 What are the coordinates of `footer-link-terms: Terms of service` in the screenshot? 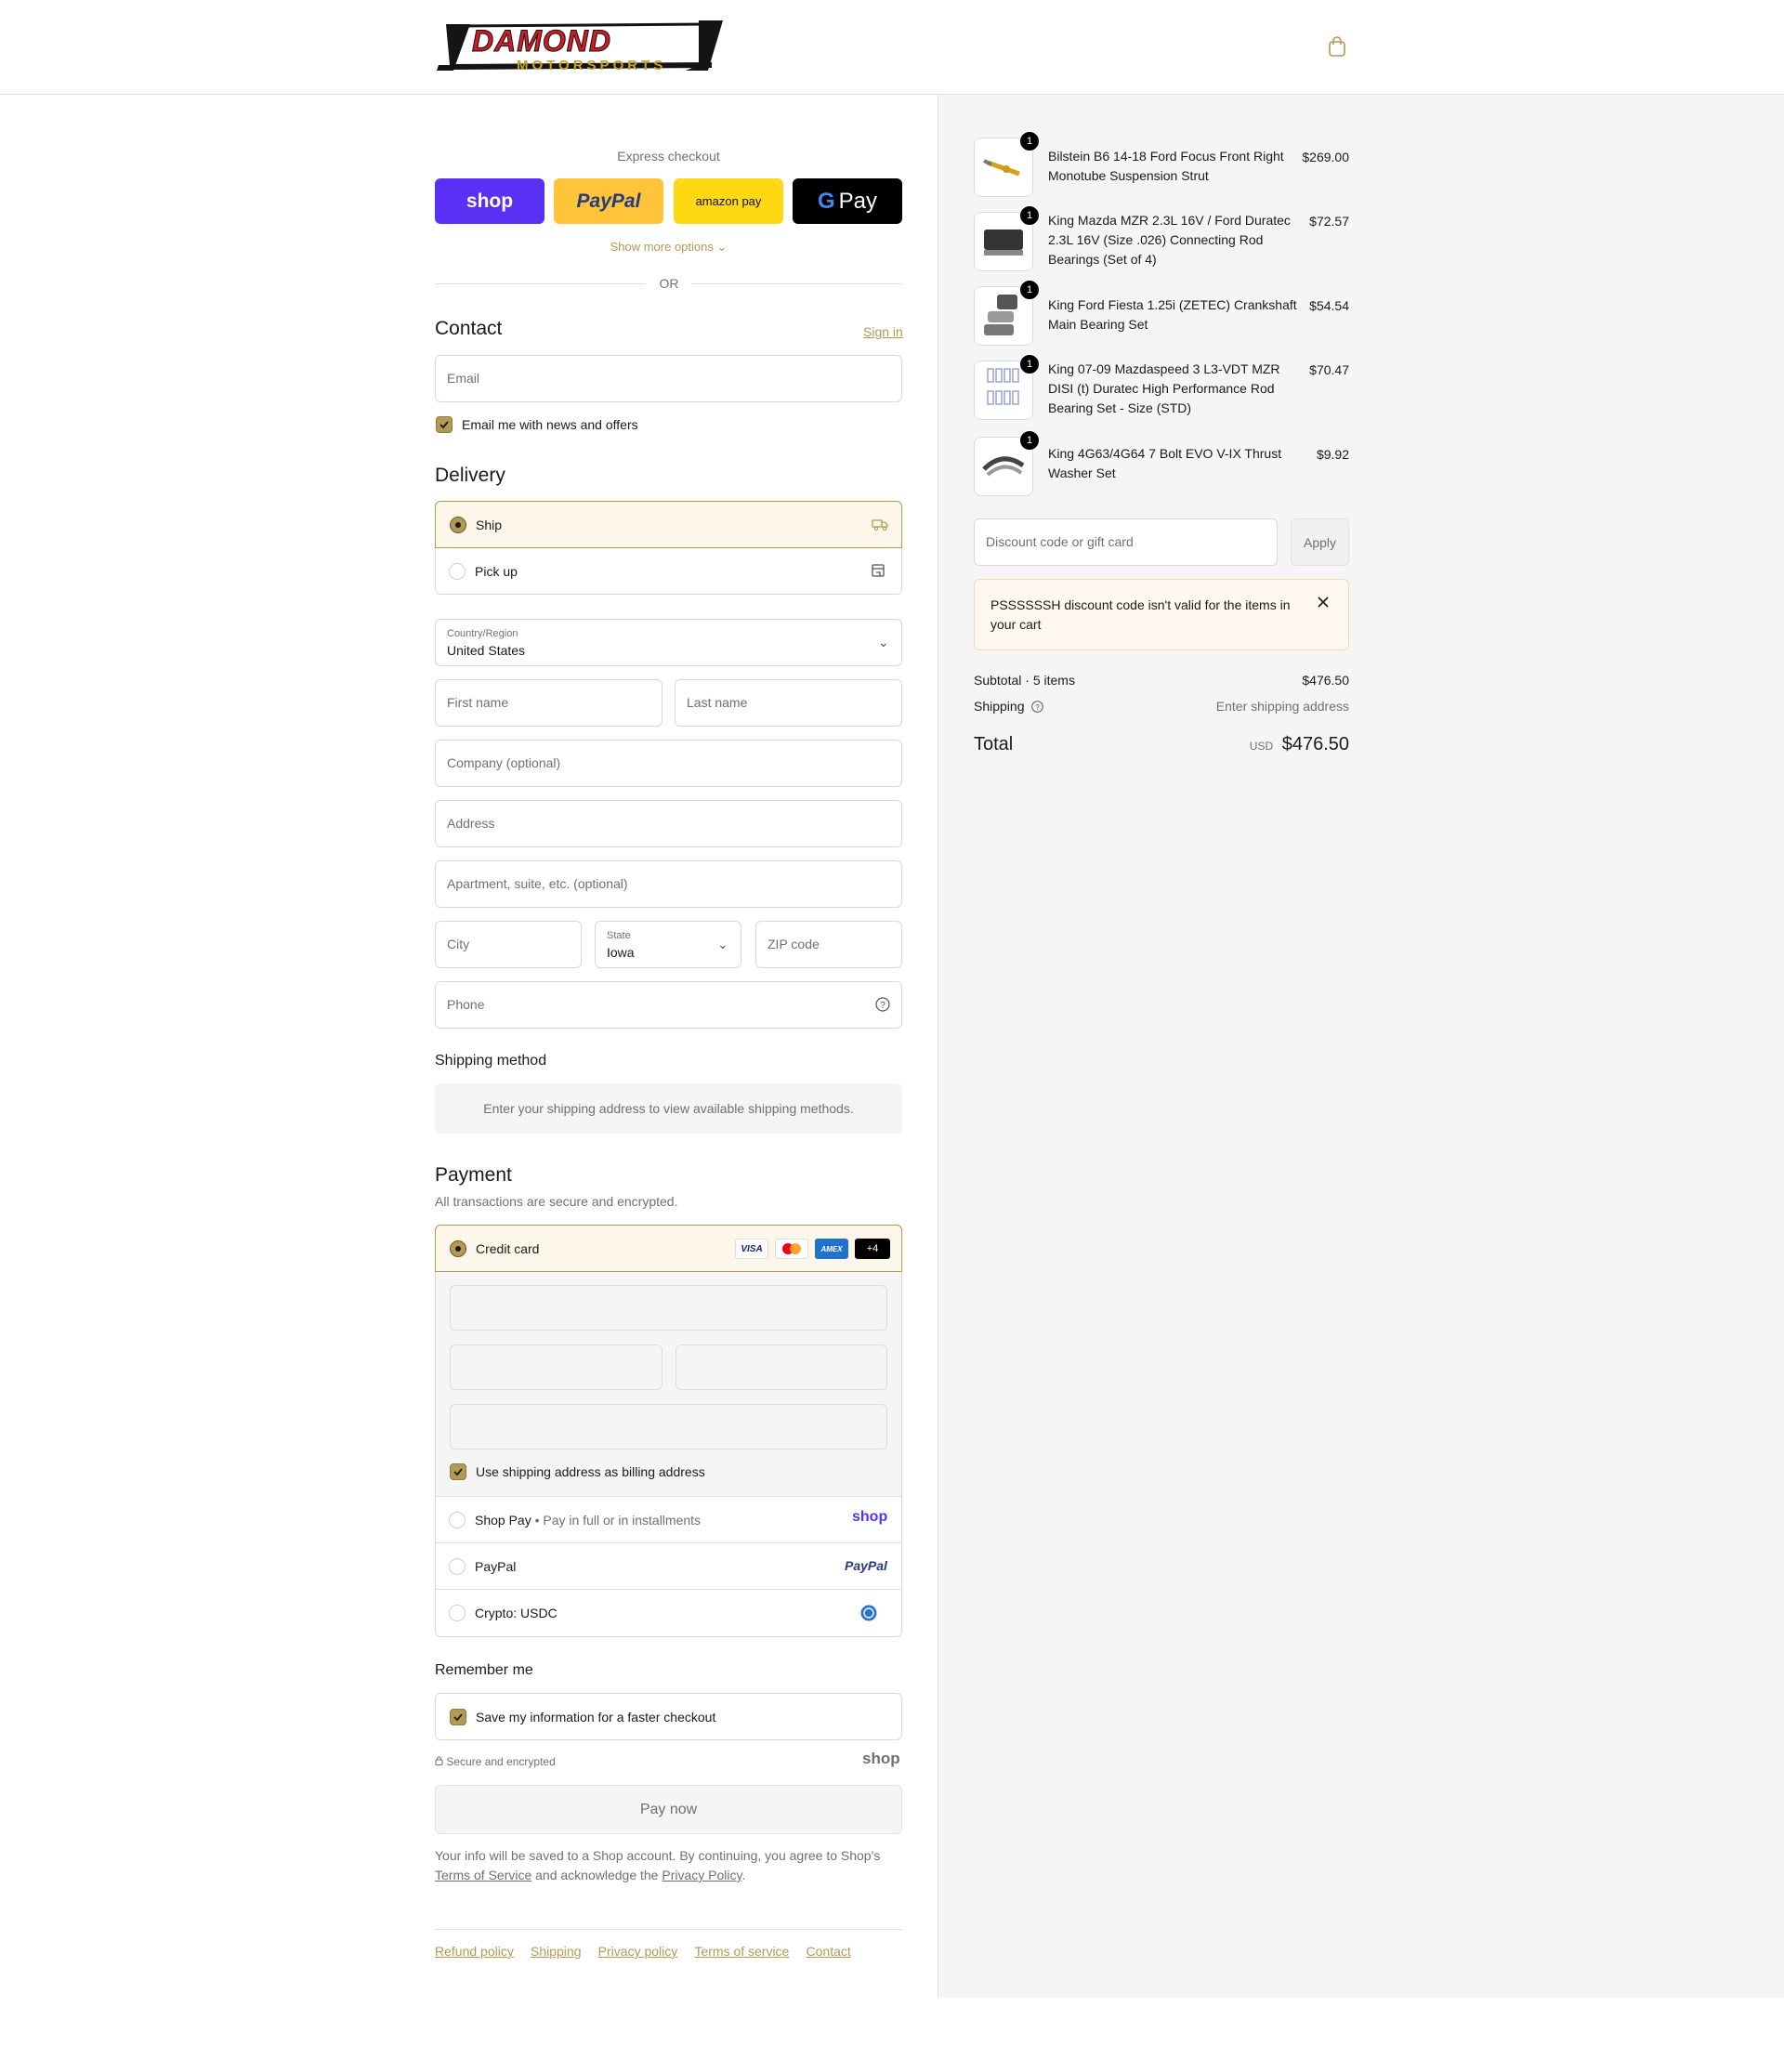 It's located at (741, 1951).